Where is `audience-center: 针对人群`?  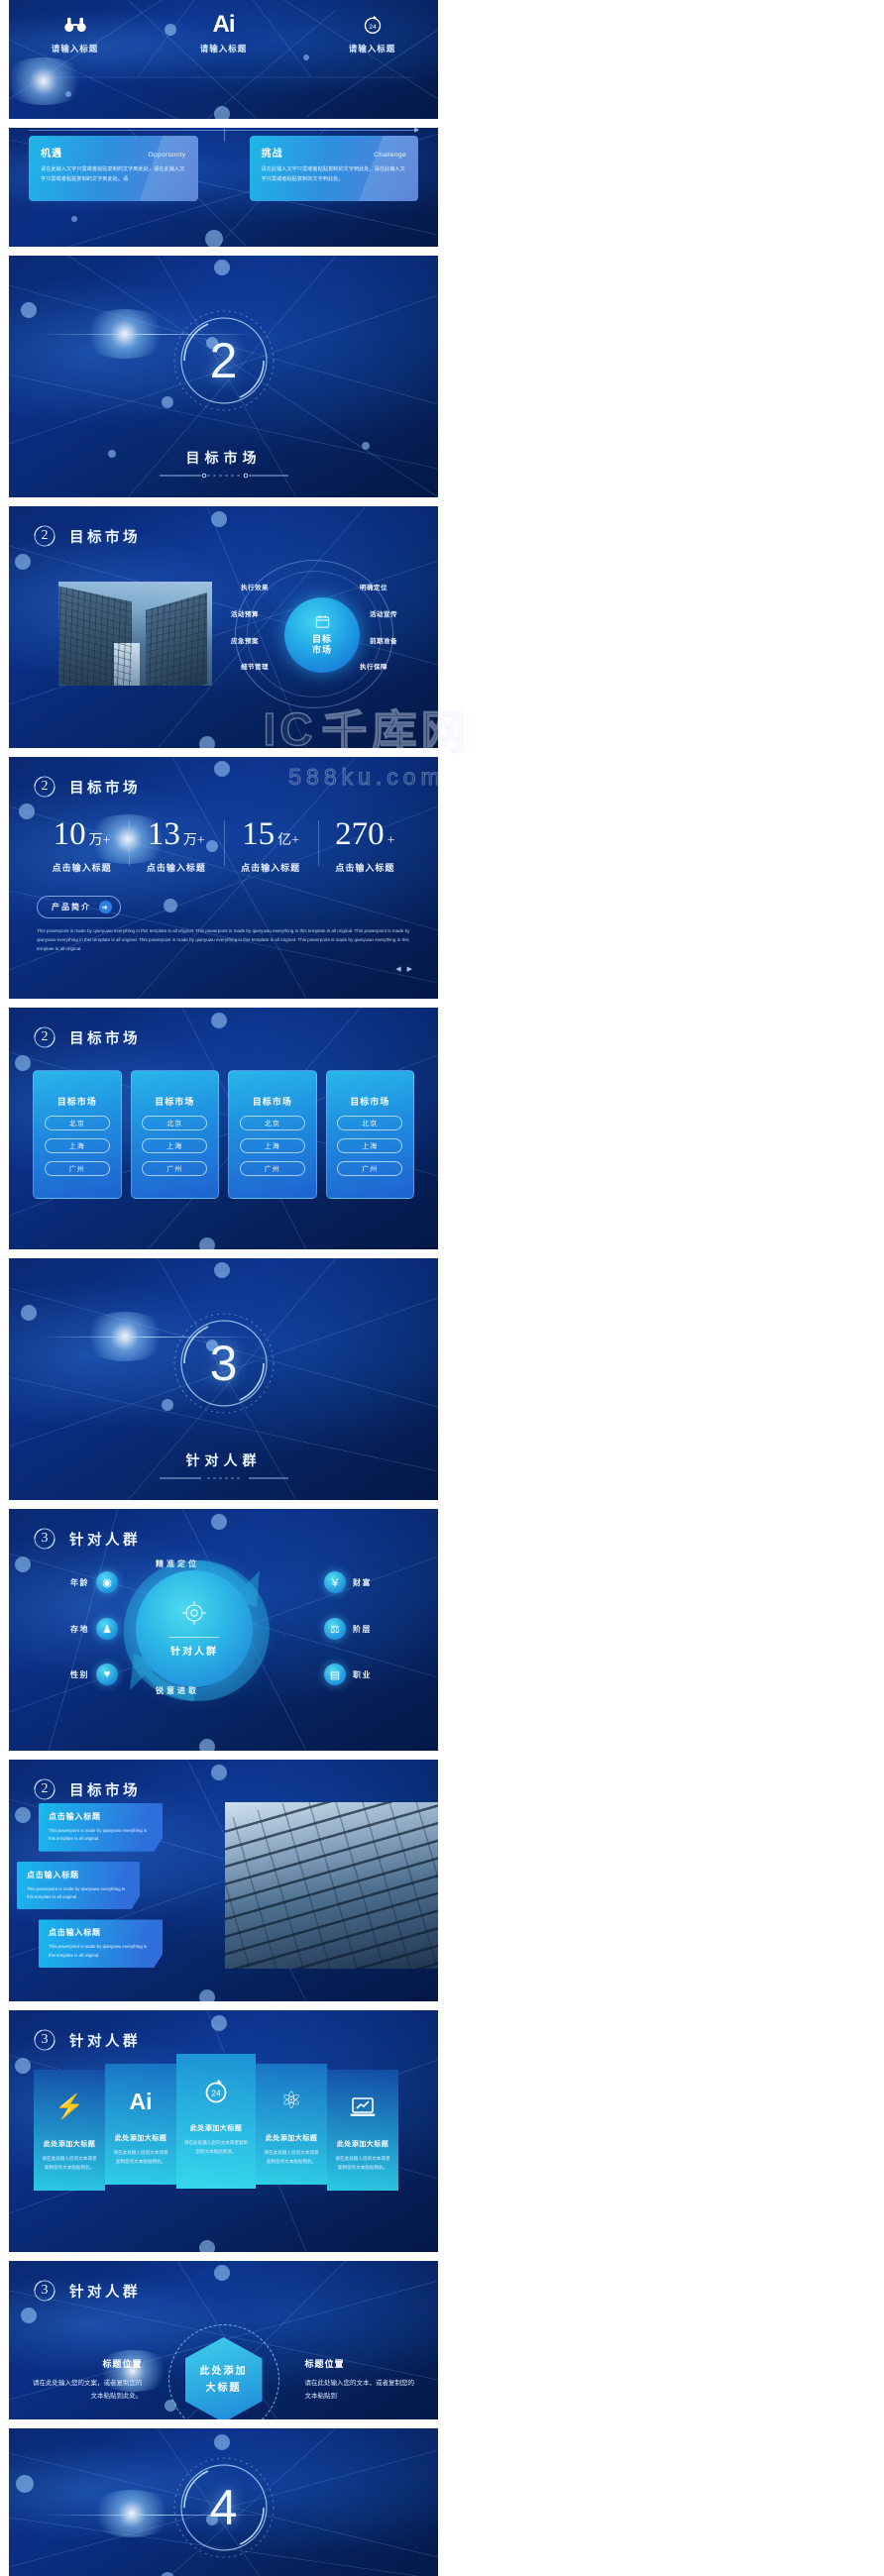 audience-center: 针对人群 is located at coordinates (194, 1629).